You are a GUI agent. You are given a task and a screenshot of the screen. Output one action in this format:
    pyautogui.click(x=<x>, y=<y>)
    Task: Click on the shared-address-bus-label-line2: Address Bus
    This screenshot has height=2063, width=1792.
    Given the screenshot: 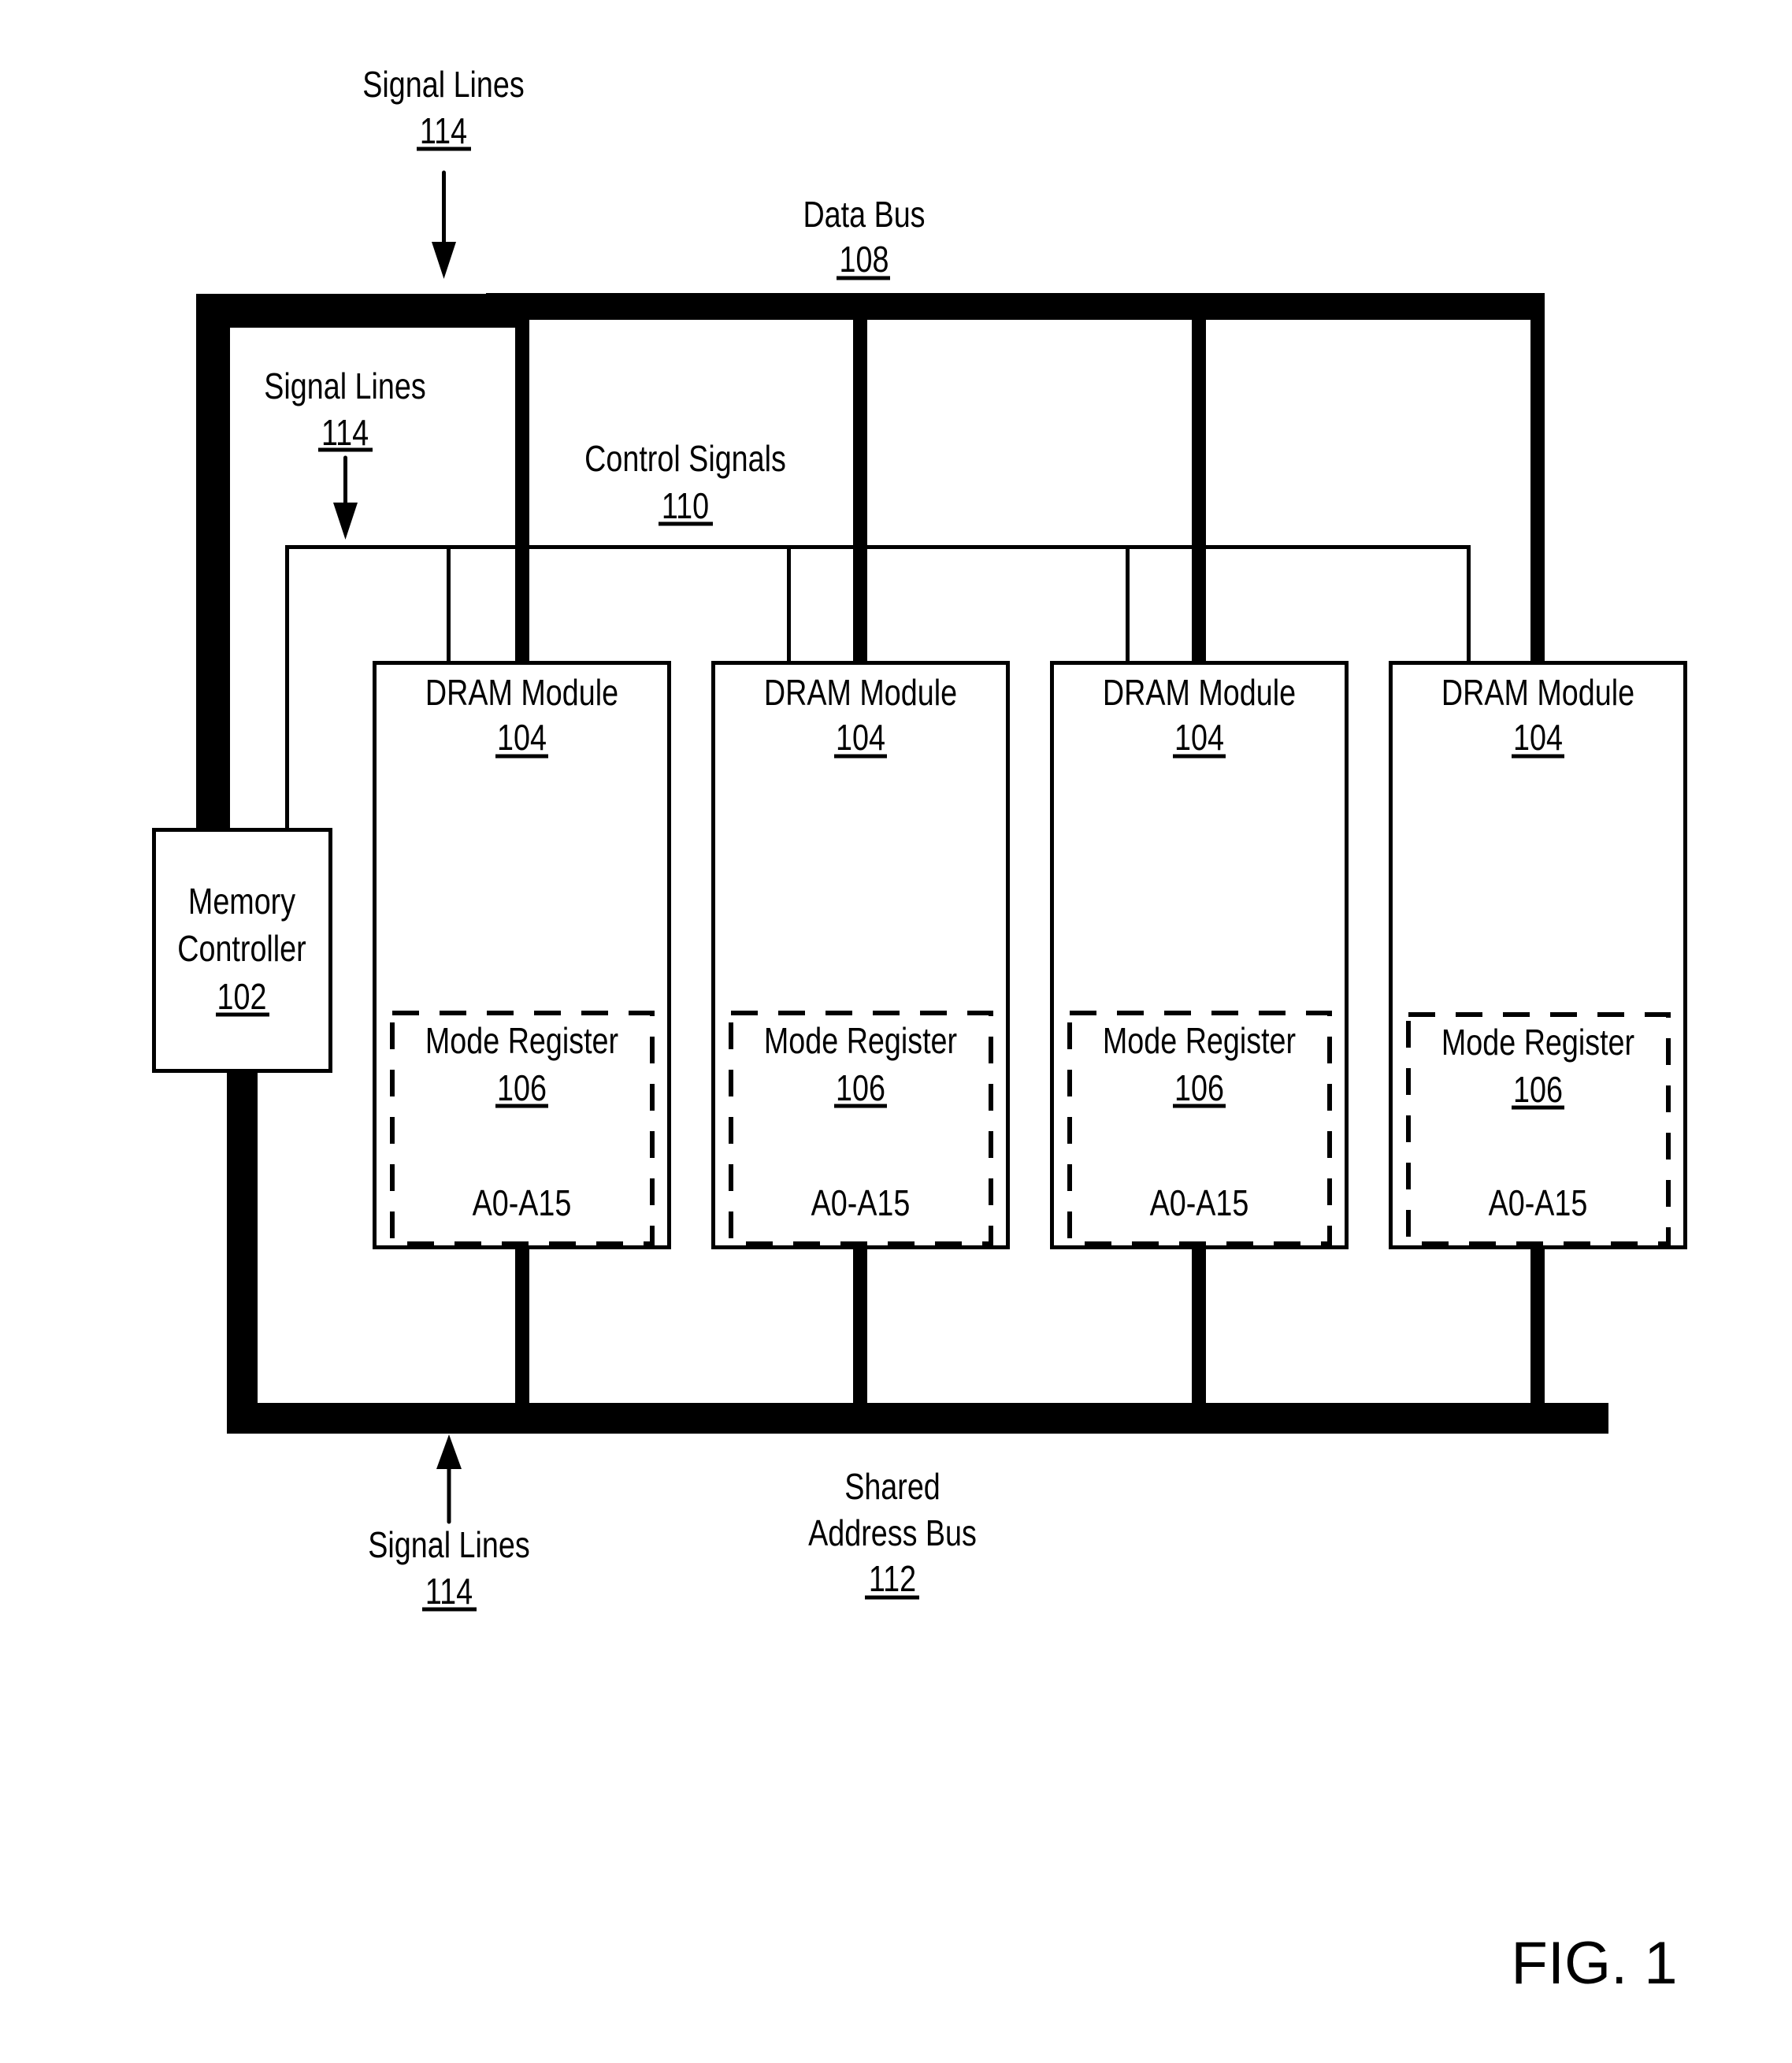 What is the action you would take?
    pyautogui.click(x=892, y=1532)
    